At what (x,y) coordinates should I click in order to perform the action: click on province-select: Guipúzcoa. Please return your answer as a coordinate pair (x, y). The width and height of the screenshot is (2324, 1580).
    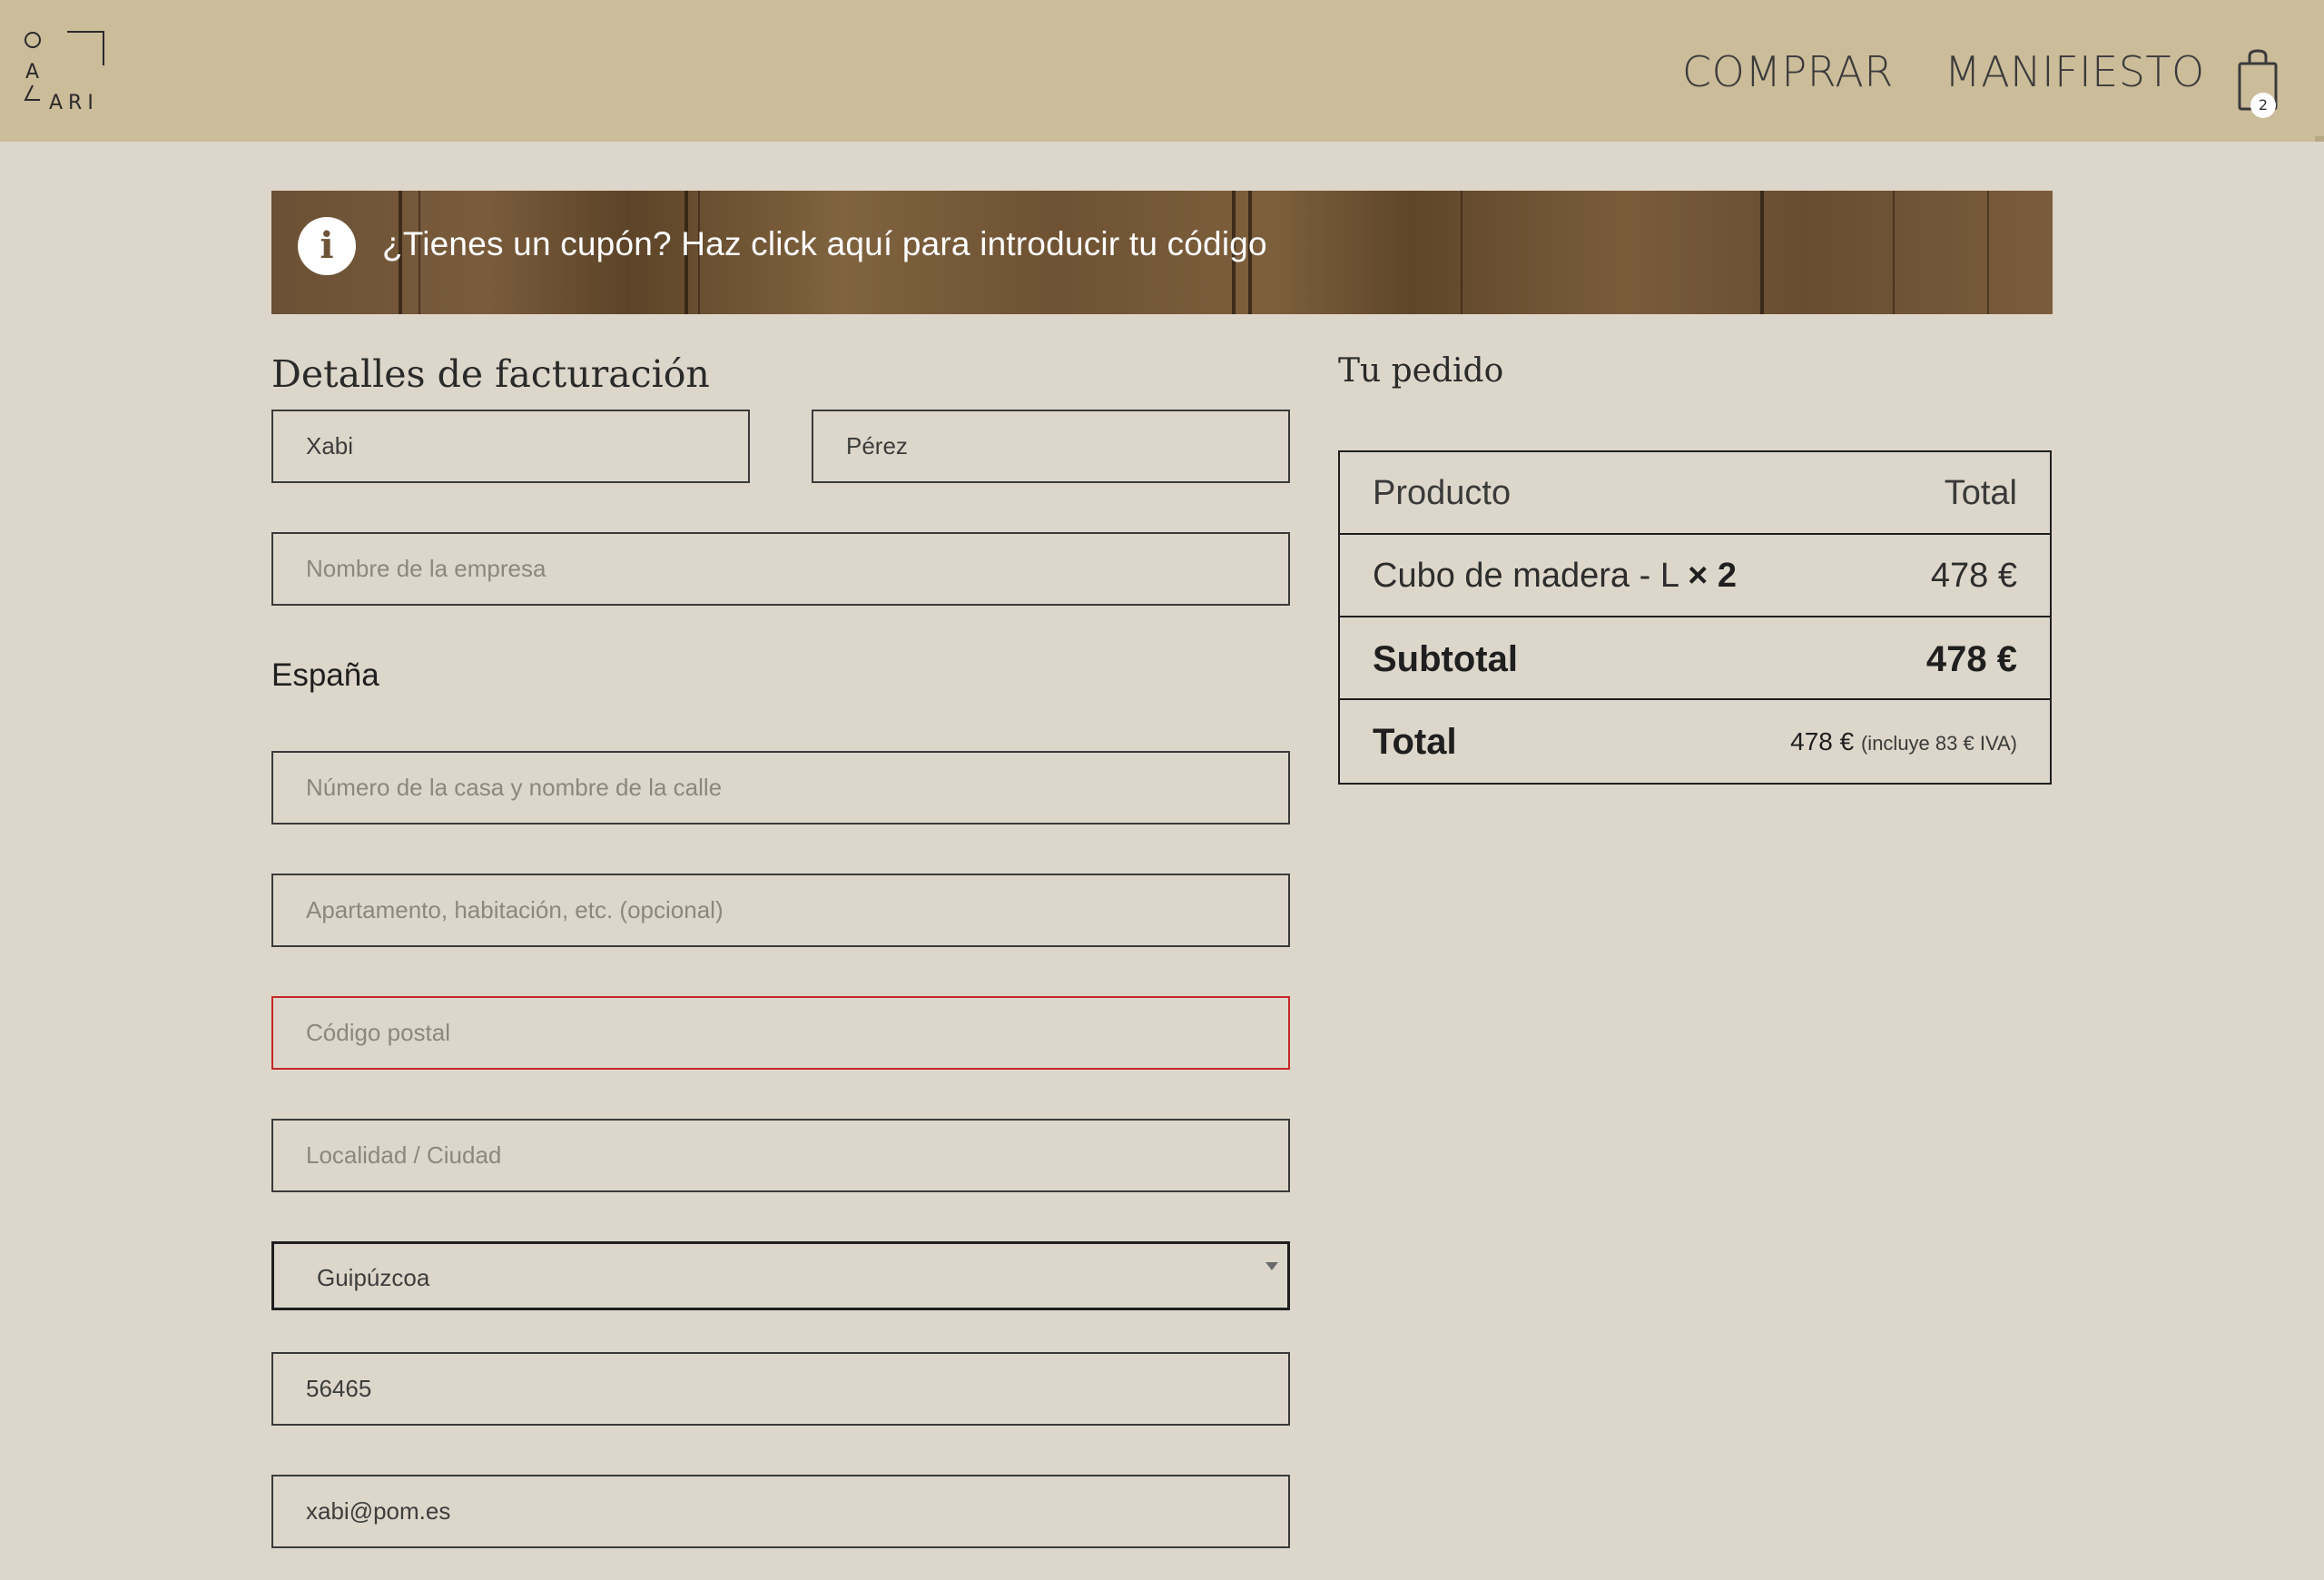
    Looking at the image, I should click on (780, 1276).